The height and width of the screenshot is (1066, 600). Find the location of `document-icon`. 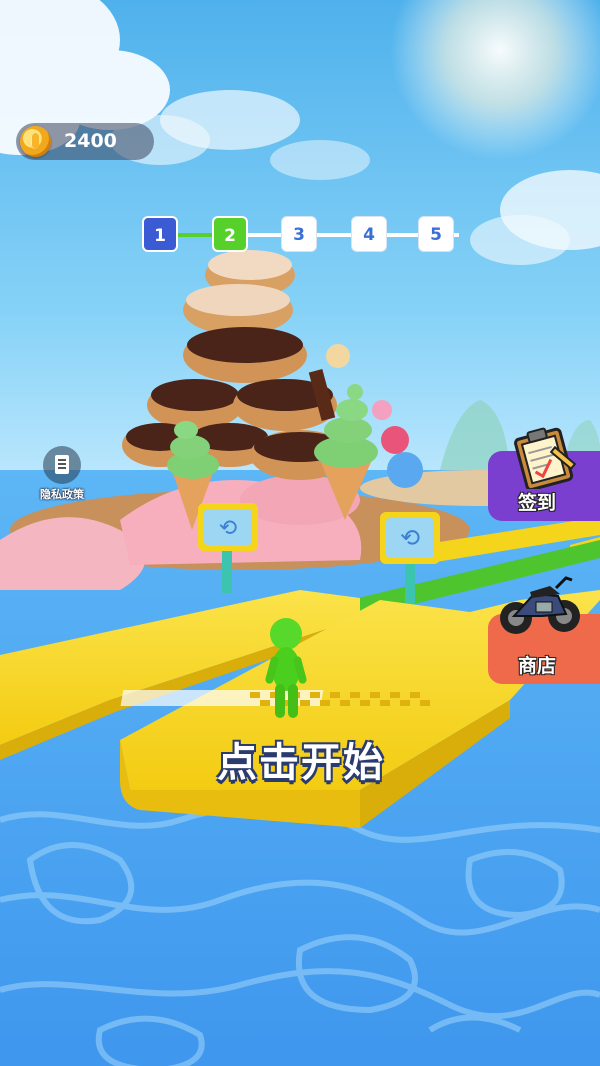

document-icon is located at coordinates (62, 464).